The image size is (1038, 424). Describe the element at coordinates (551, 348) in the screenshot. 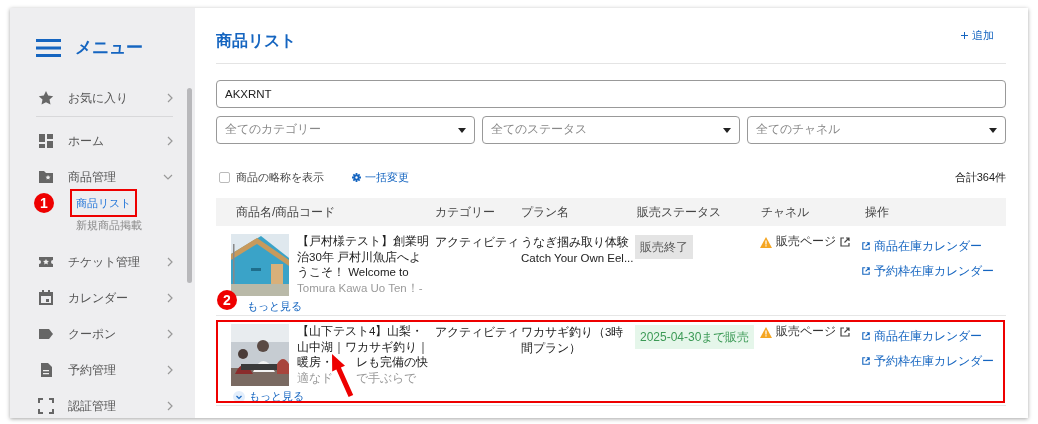

I see `plan-name: 間プラン）` at that location.